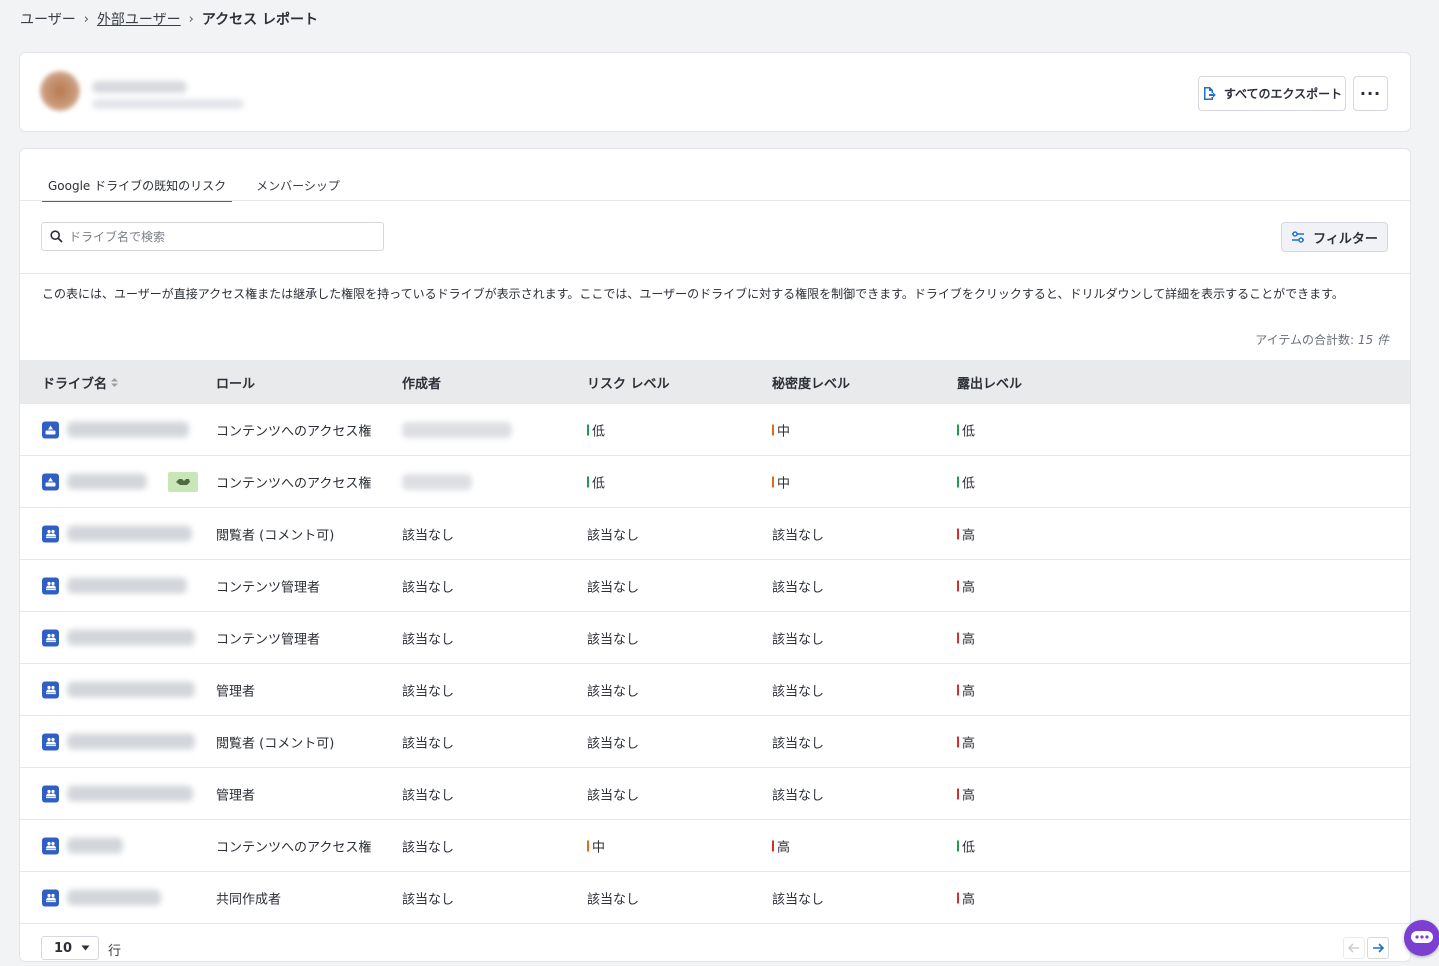  I want to click on filter-sliders-icon, so click(1298, 237).